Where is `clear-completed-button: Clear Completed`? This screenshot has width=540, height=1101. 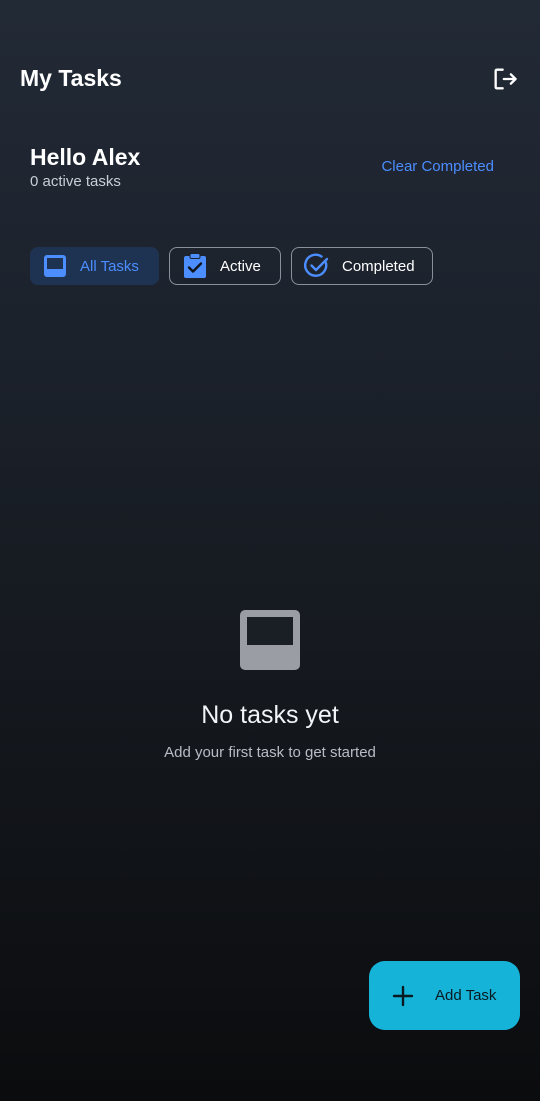 clear-completed-button: Clear Completed is located at coordinates (437, 167).